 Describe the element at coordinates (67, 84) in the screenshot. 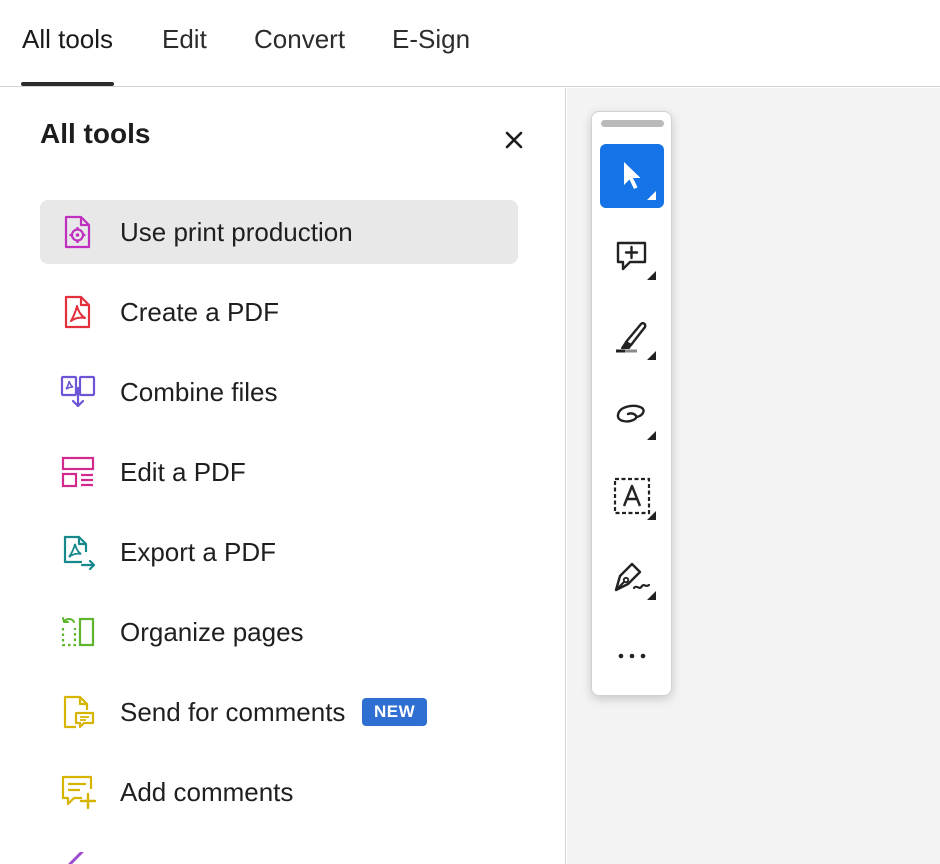

I see `active-tab-indicator` at that location.